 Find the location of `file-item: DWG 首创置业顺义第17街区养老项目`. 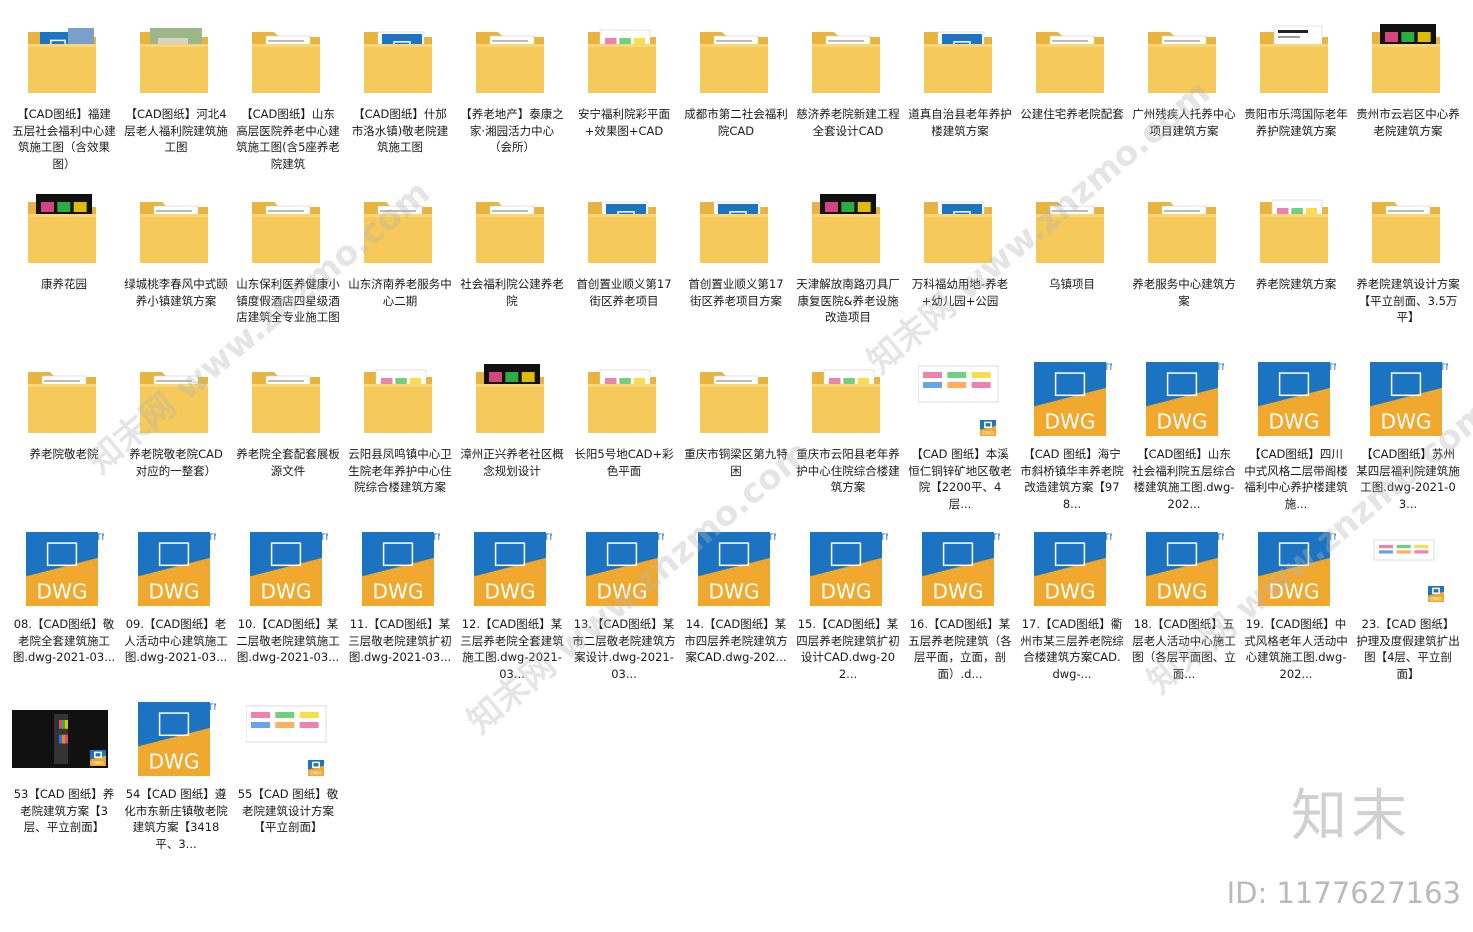

file-item: DWG 首创置业顺义第17街区养老项目 is located at coordinates (624, 265).